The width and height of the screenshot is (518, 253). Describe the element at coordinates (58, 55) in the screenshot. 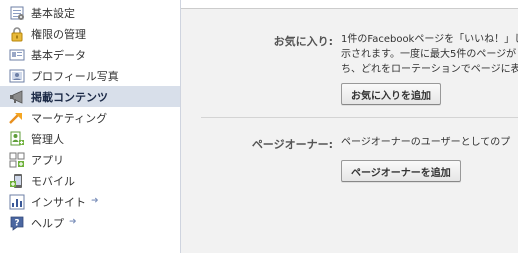

I see `sidebar-item-label: 基本データ` at that location.